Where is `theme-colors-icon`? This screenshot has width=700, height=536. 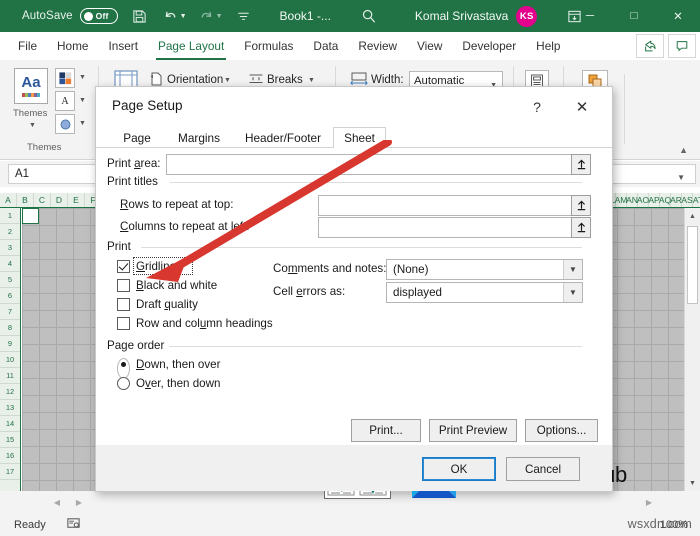 theme-colors-icon is located at coordinates (65, 78).